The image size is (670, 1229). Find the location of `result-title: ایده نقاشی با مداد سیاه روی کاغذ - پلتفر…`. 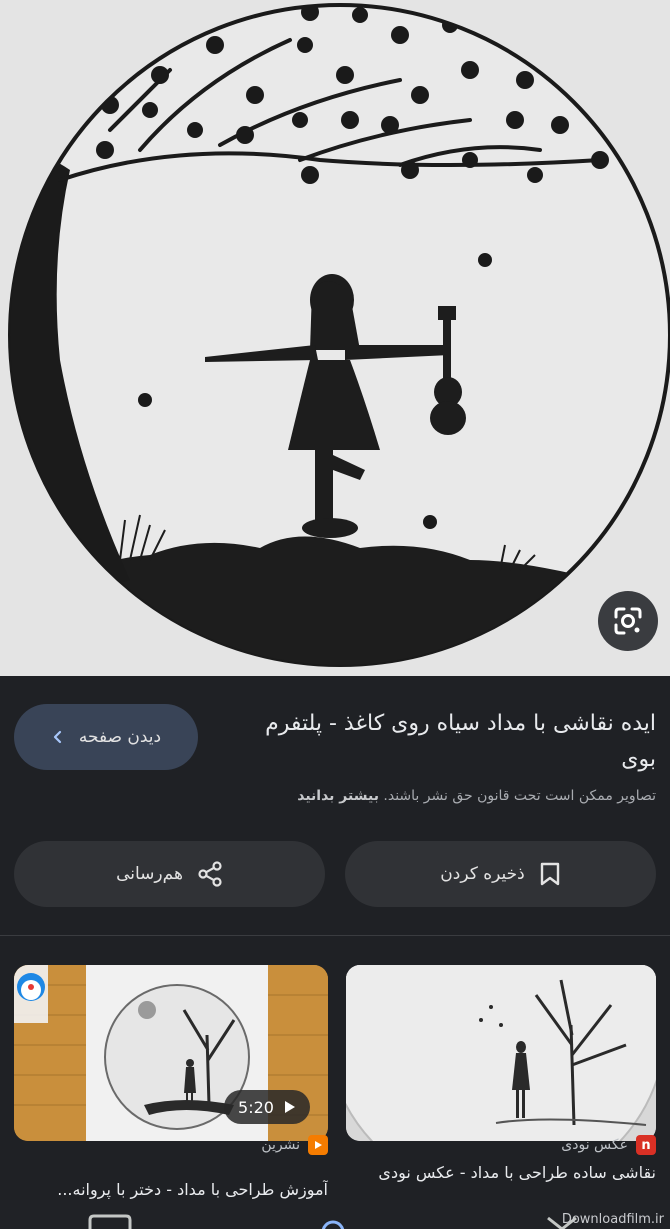

result-title: ایده نقاشی با مداد سیاه روی کاغذ - پلتفر… is located at coordinates (441, 742).